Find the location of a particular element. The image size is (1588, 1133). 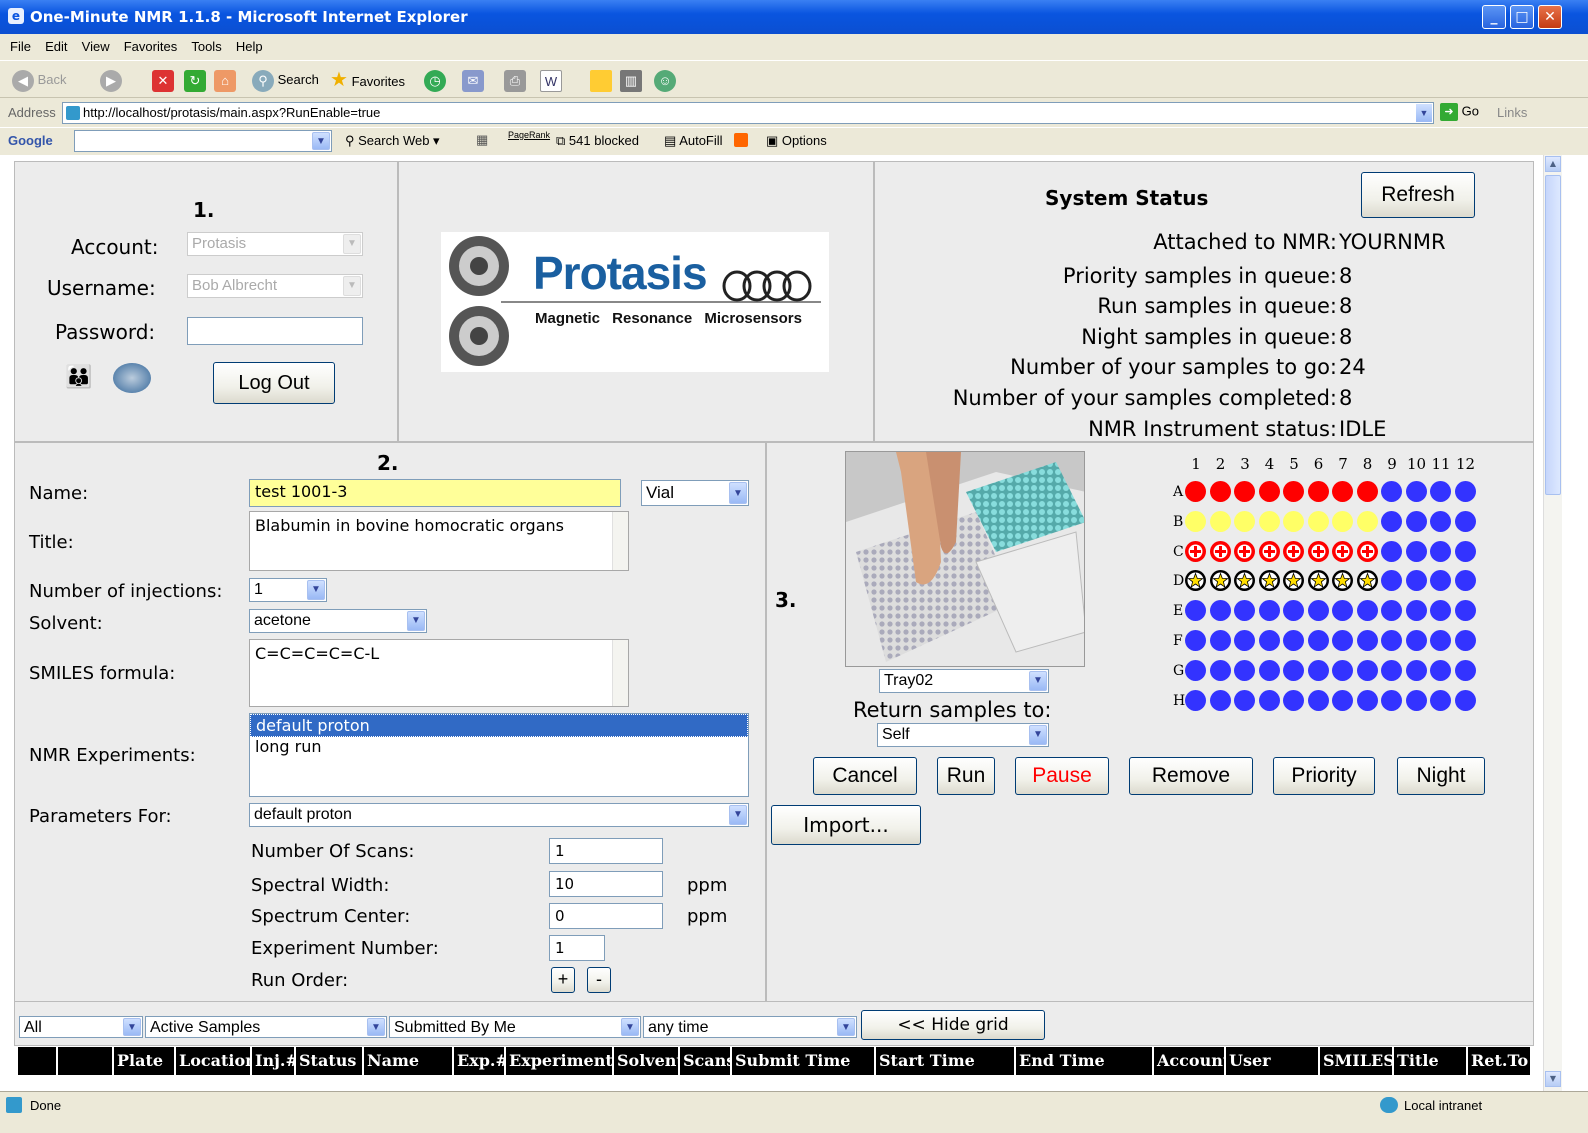

options-button: ▣ Options is located at coordinates (796, 141).